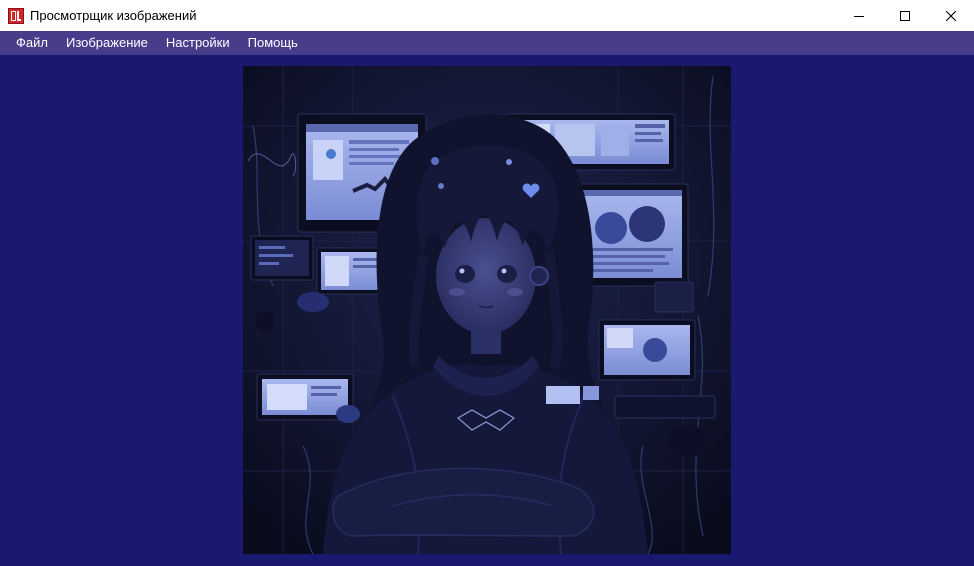 Image resolution: width=974 pixels, height=566 pixels. I want to click on menu-bar: Файл Изображение Настройки Помощь, so click(487, 43).